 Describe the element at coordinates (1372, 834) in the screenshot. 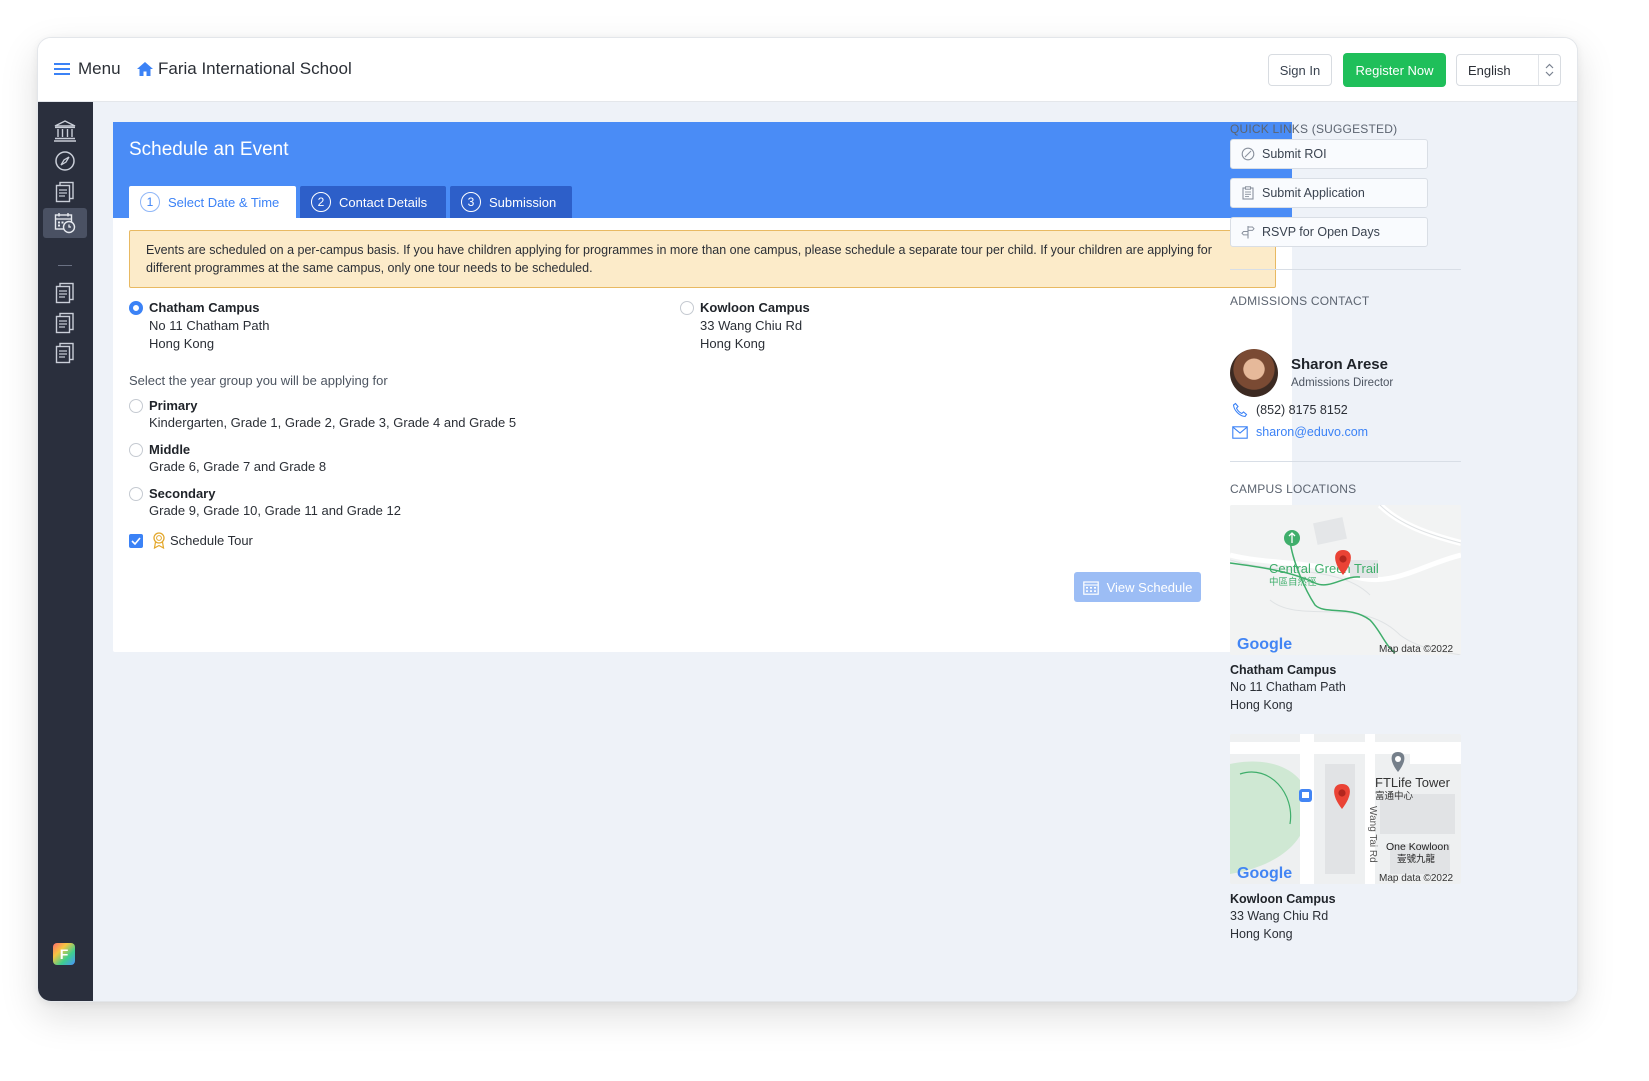

I see `map-road-label: Wang Tai Rd` at that location.